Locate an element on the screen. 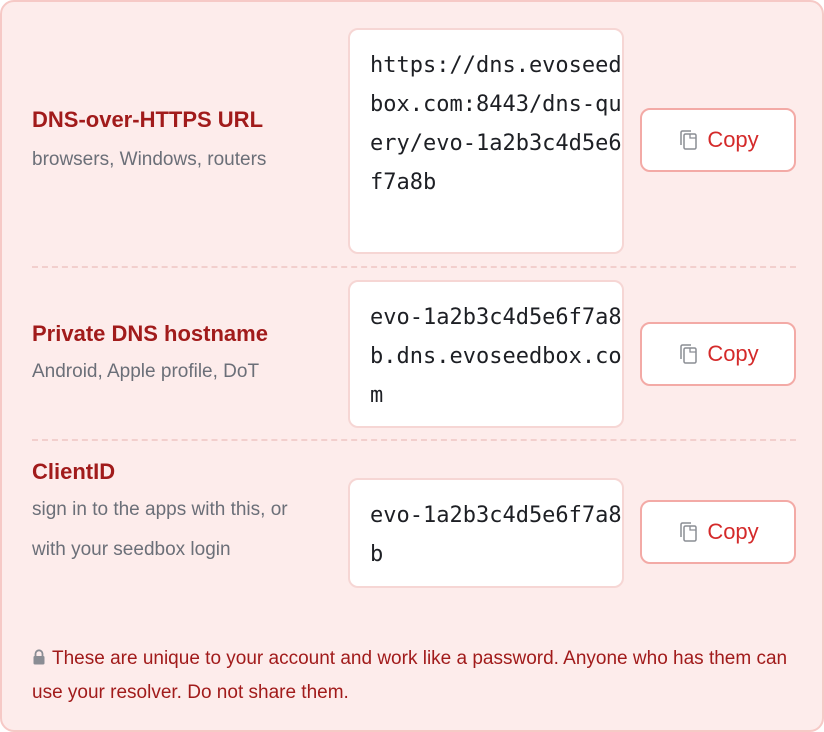  copy-clientid-button: Copy is located at coordinates (718, 532).